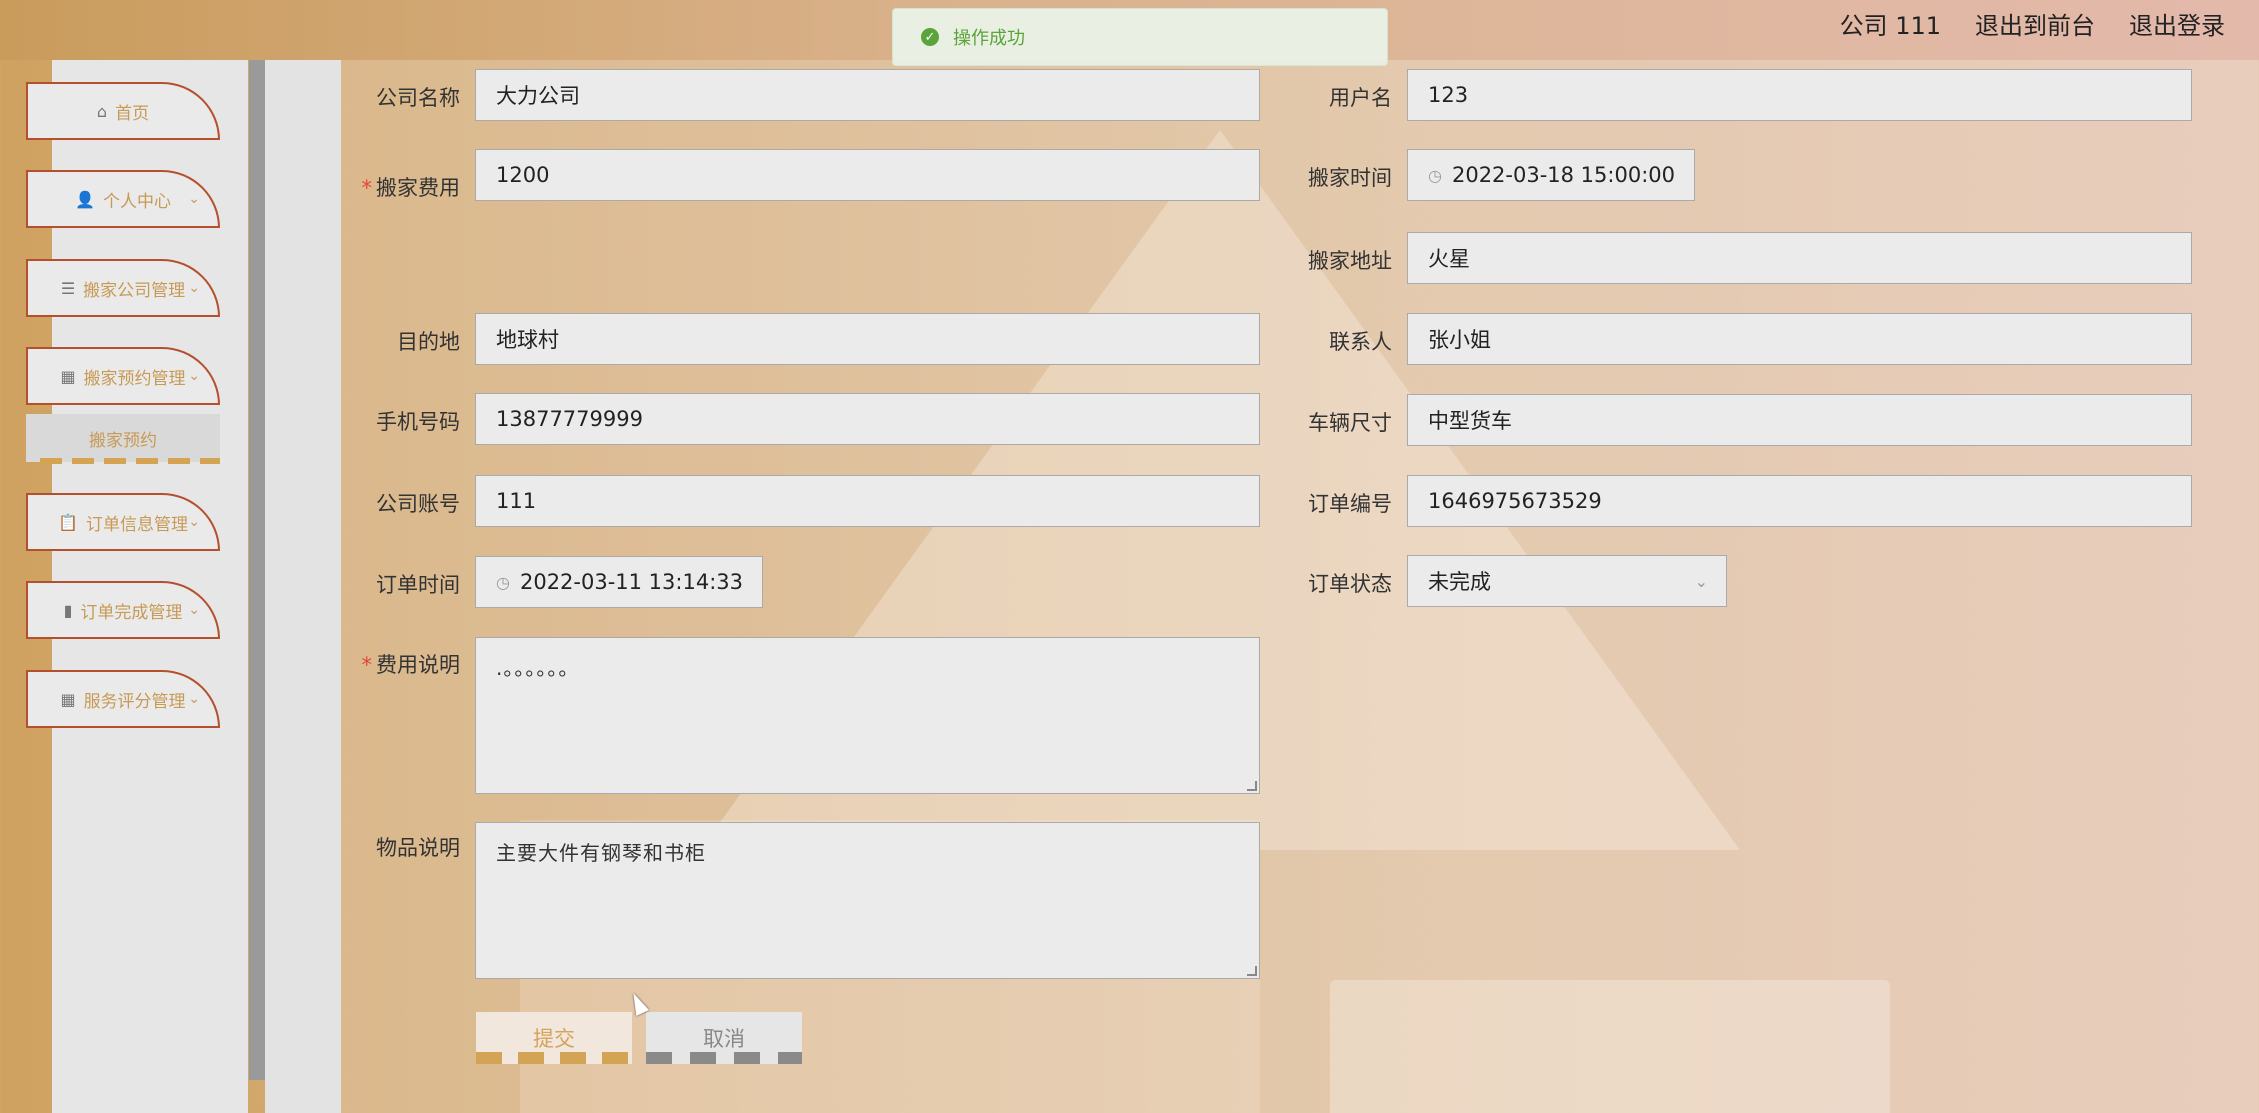 This screenshot has height=1113, width=2259. What do you see at coordinates (428, 342) in the screenshot?
I see `destination-label: 目的地` at bounding box center [428, 342].